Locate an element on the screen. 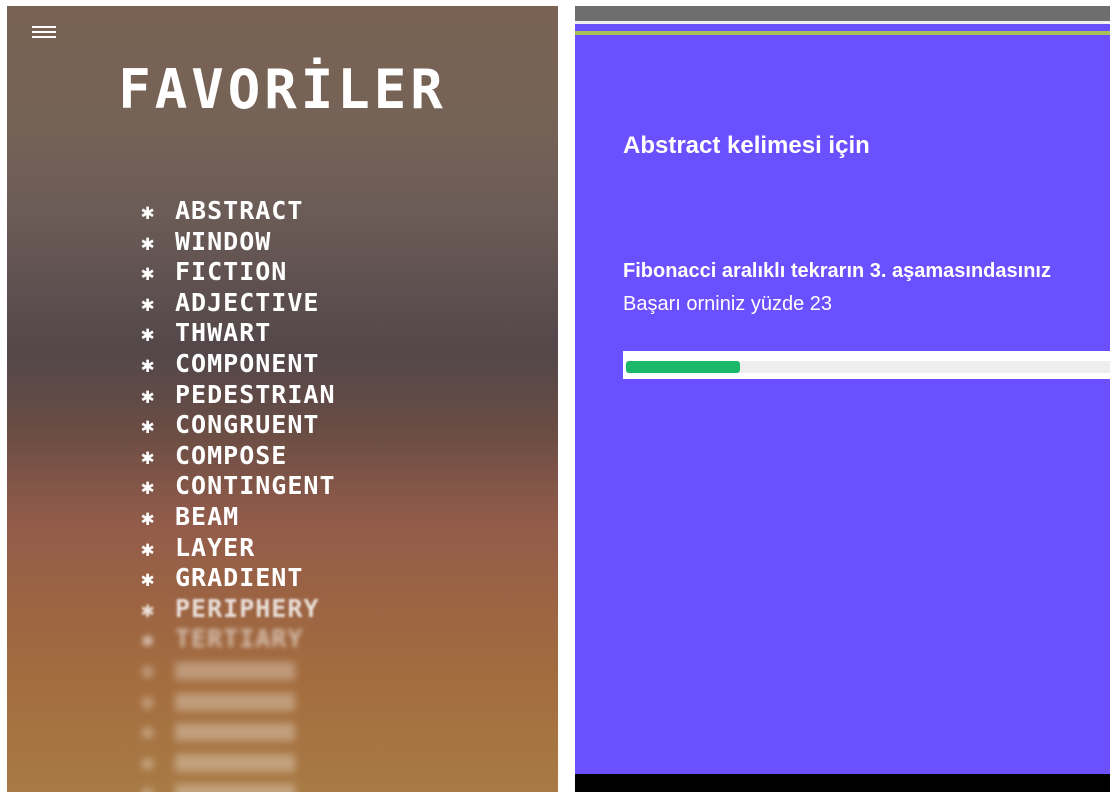 The image size is (1110, 792). word-card-title: Abstract kelimesi için is located at coordinates (746, 145).